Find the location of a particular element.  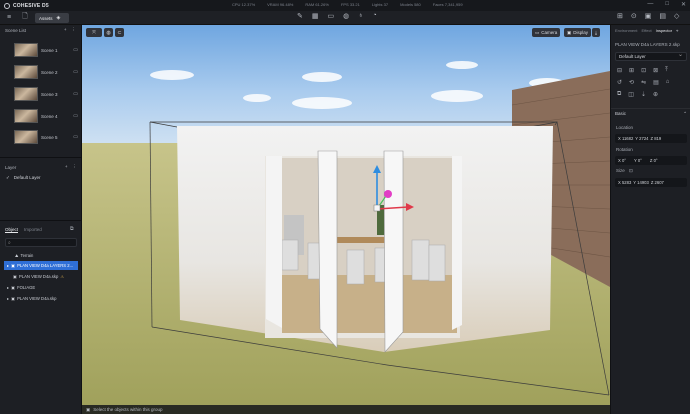

hide-icon: ◫ is located at coordinates (631, 94).